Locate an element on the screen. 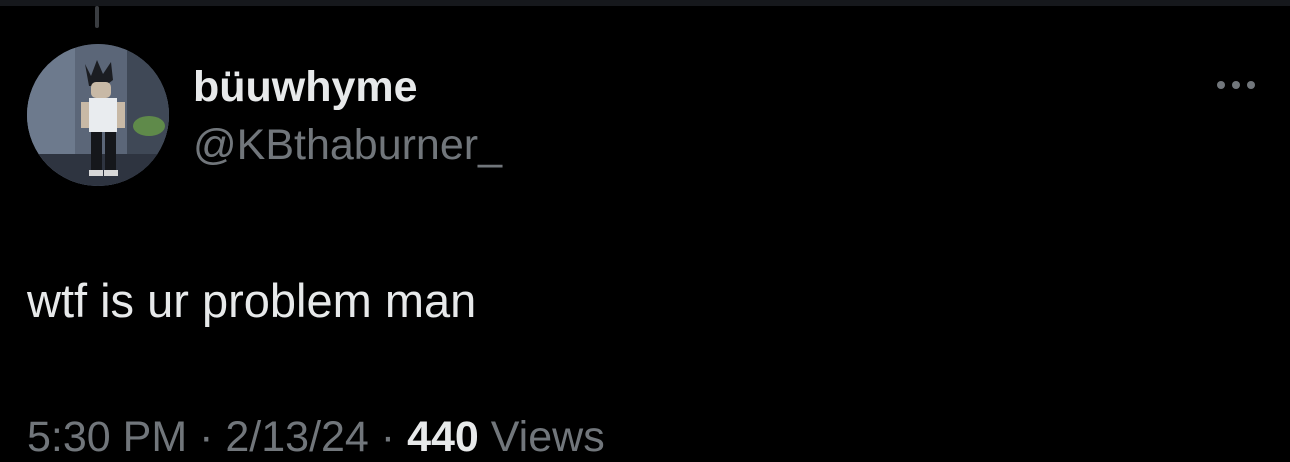  author-display-name: büuwhyme is located at coordinates (305, 87).